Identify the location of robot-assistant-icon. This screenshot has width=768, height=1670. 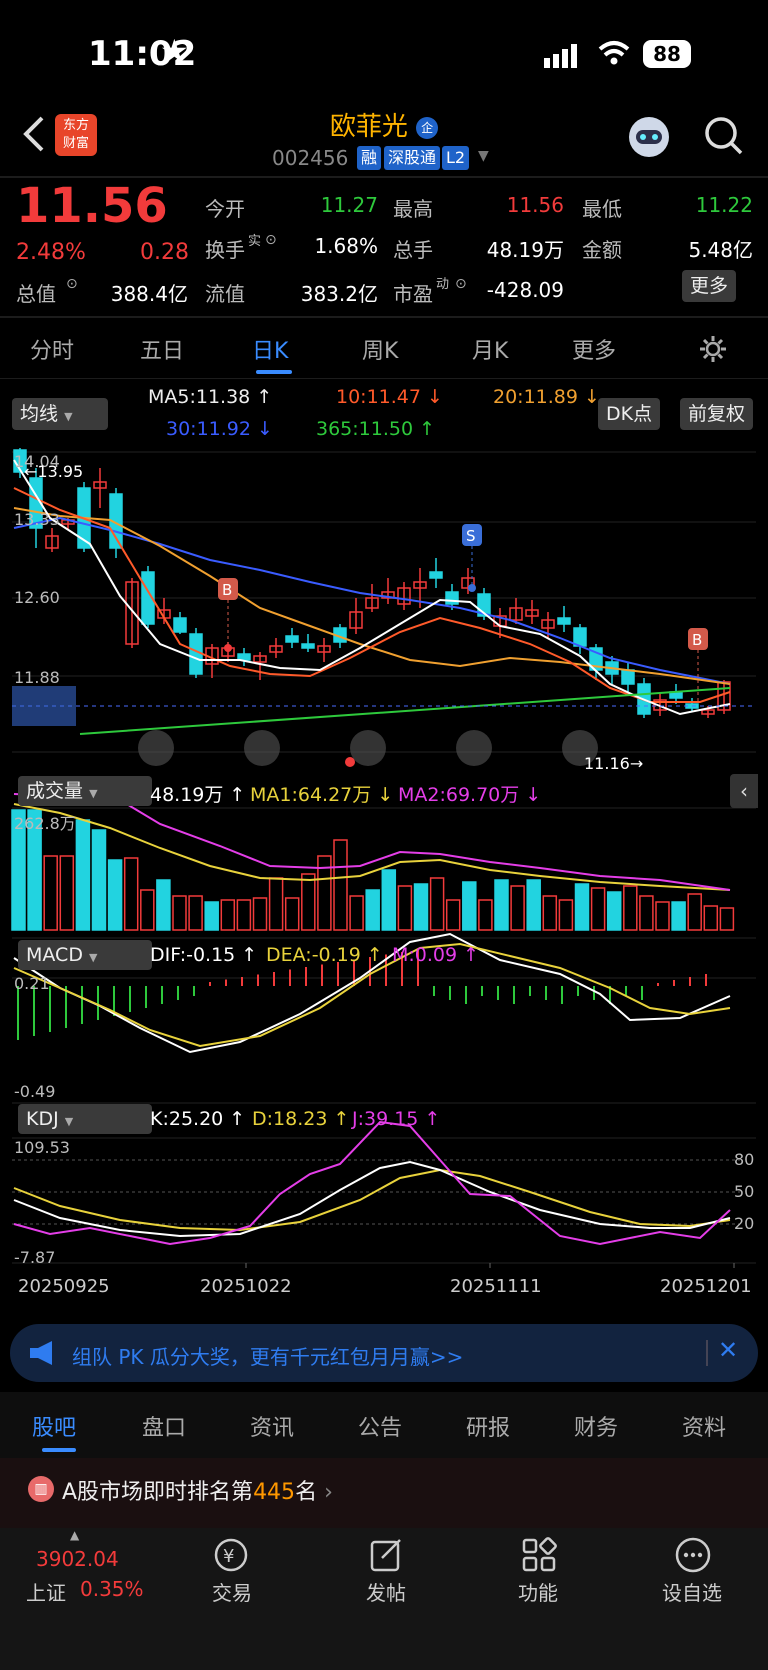
(649, 139).